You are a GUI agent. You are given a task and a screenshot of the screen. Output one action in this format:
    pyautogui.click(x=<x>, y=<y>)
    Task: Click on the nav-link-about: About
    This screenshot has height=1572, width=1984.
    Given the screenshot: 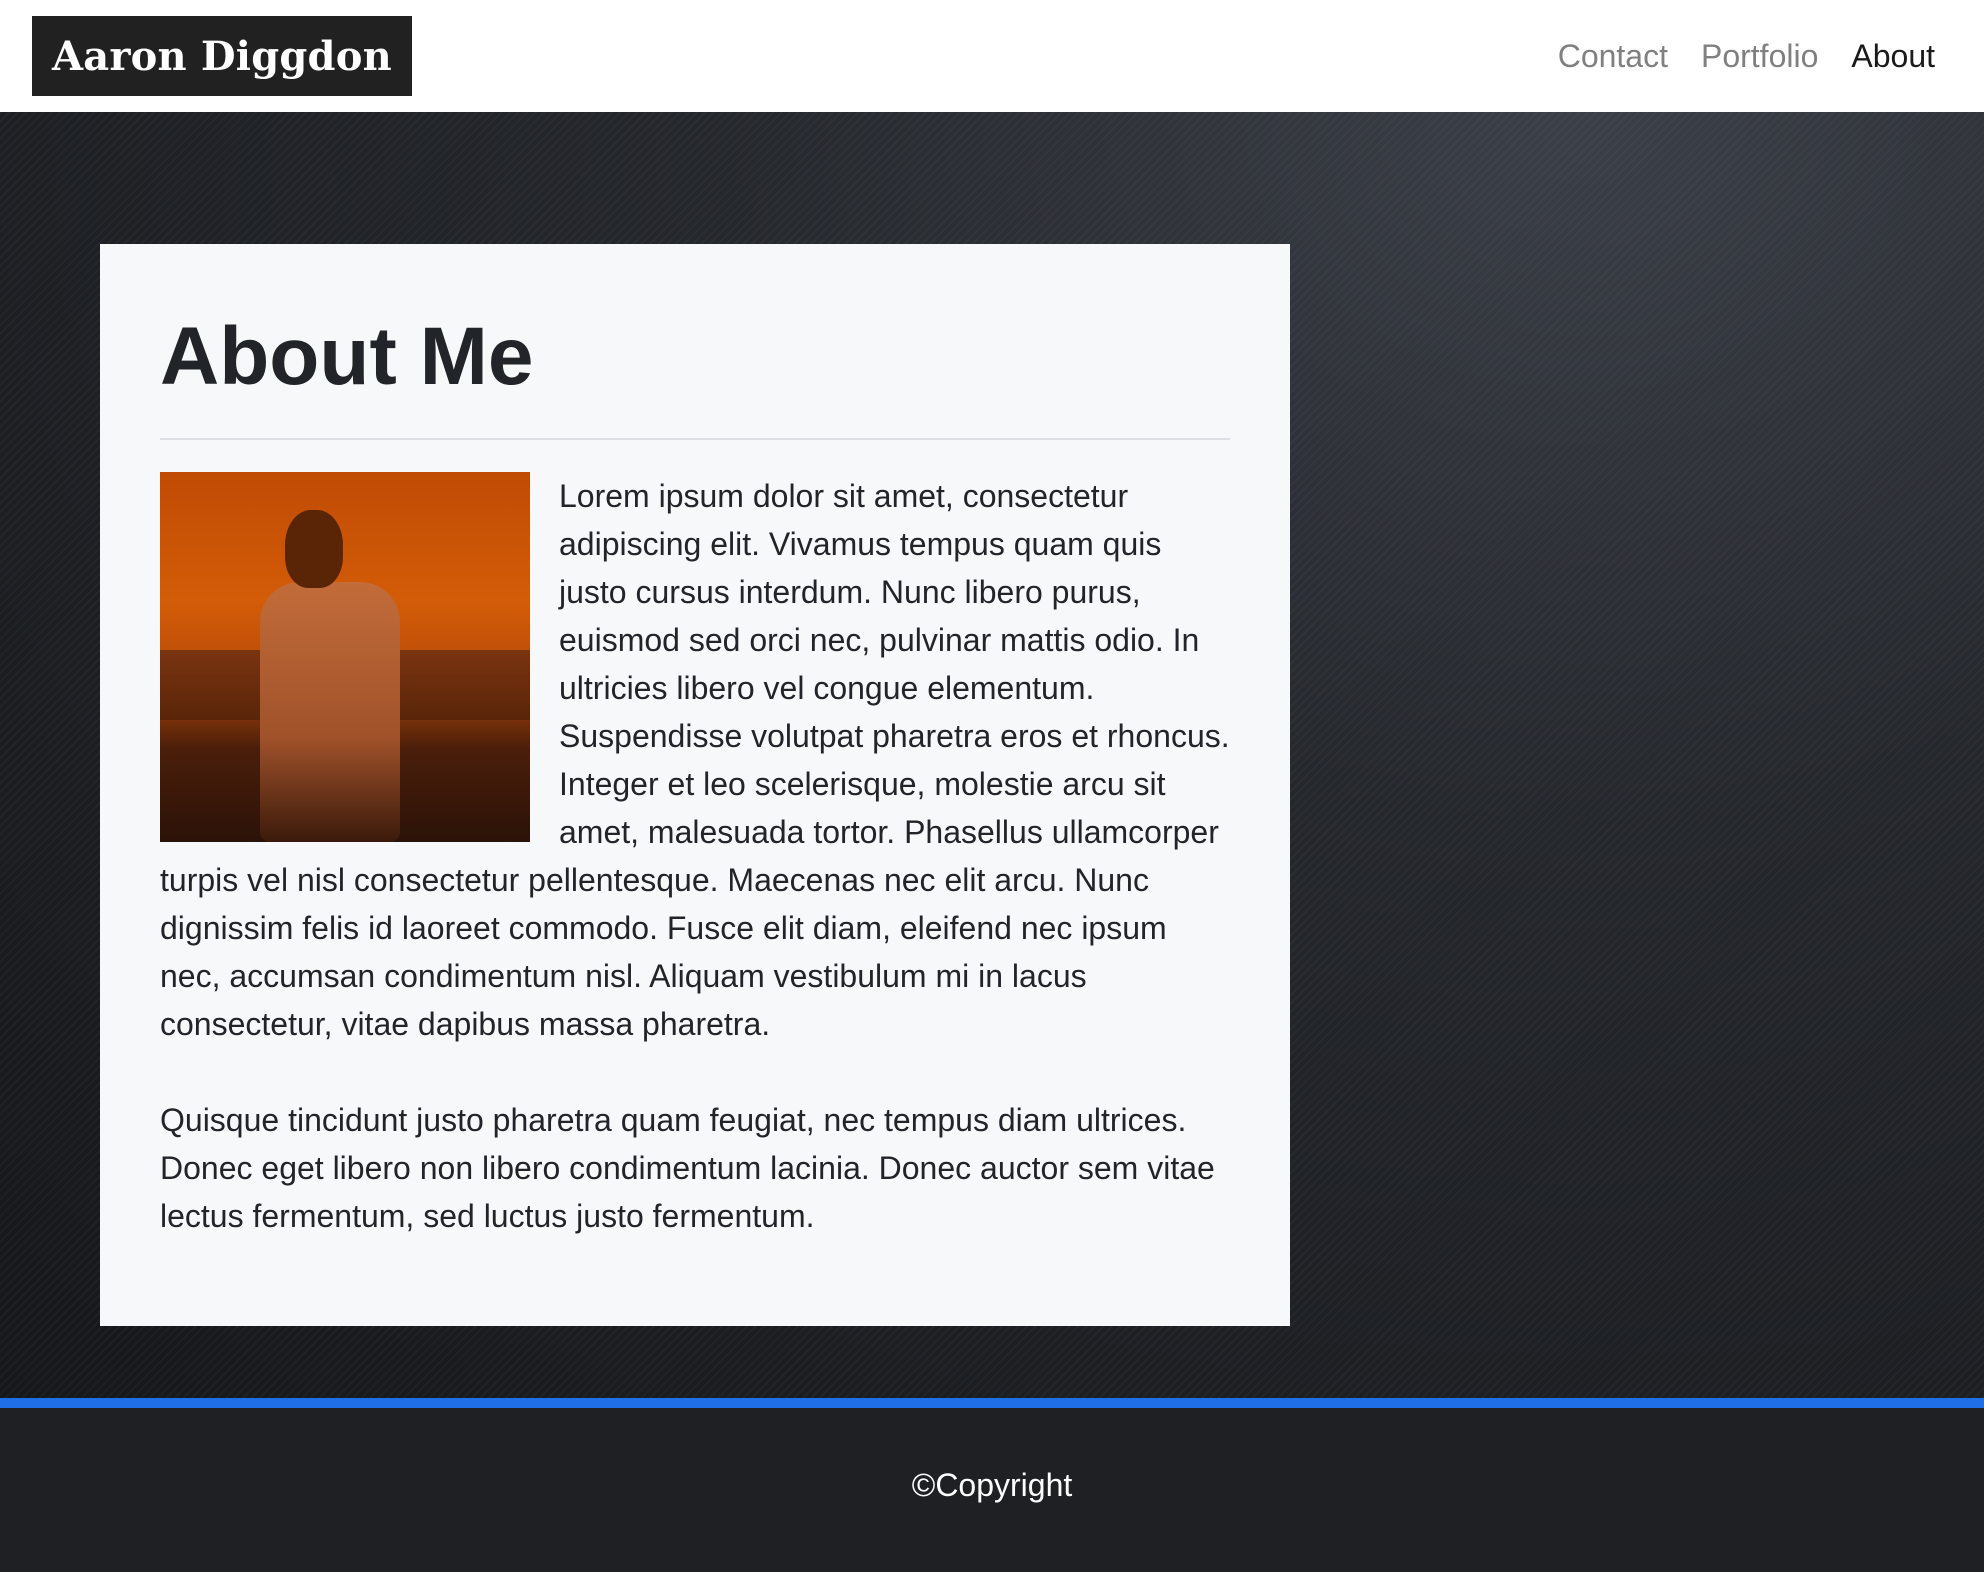 What is the action you would take?
    pyautogui.click(x=1893, y=56)
    